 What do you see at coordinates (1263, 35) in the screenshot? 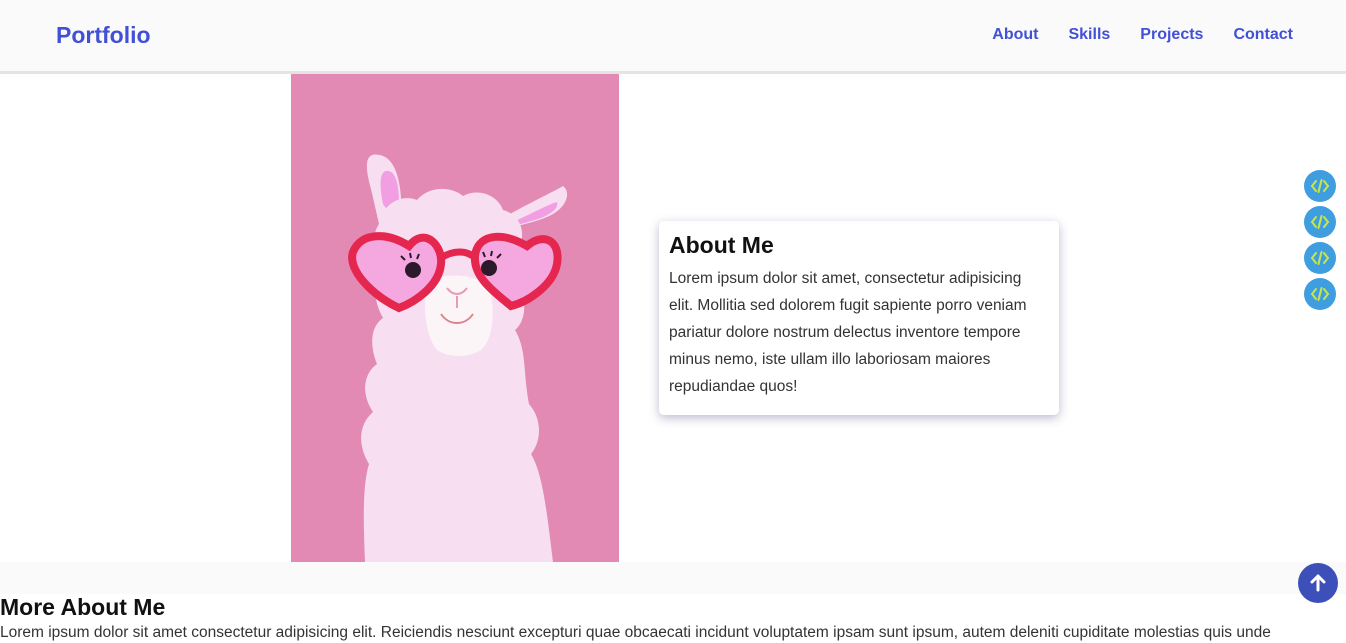
I see `nav-link-contact: Contact` at bounding box center [1263, 35].